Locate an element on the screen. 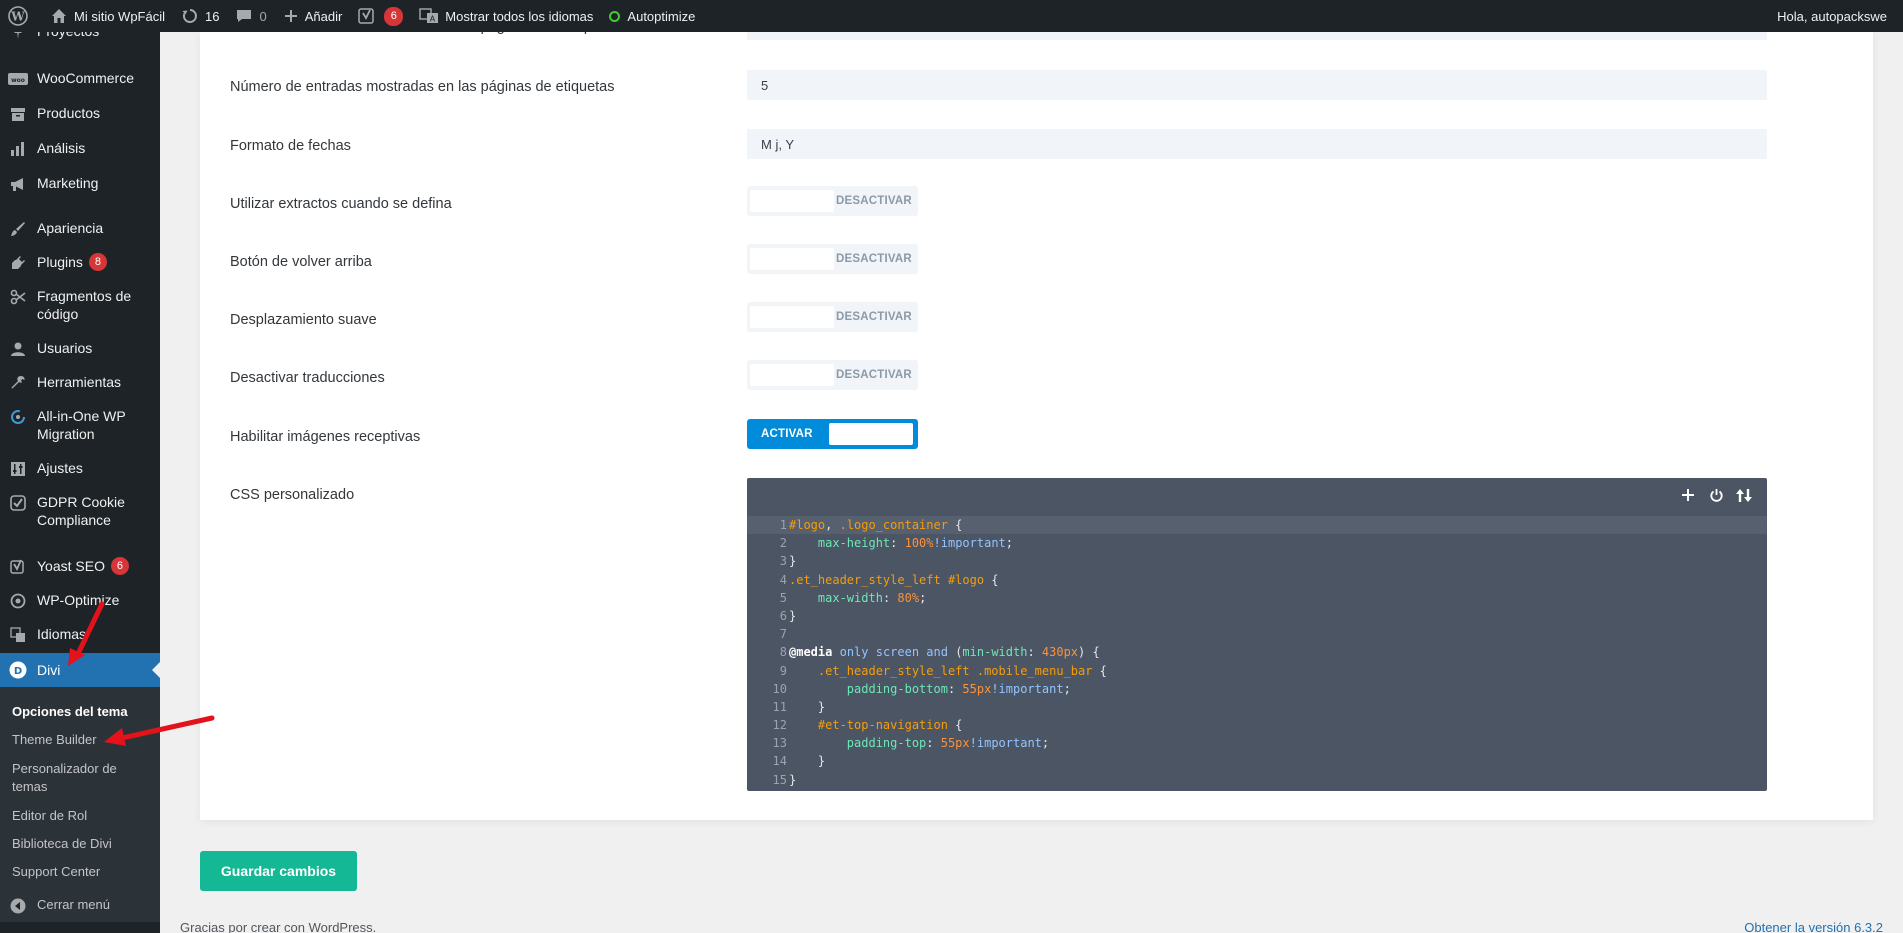 This screenshot has height=933, width=1903. line-number: 14 is located at coordinates (779, 761).